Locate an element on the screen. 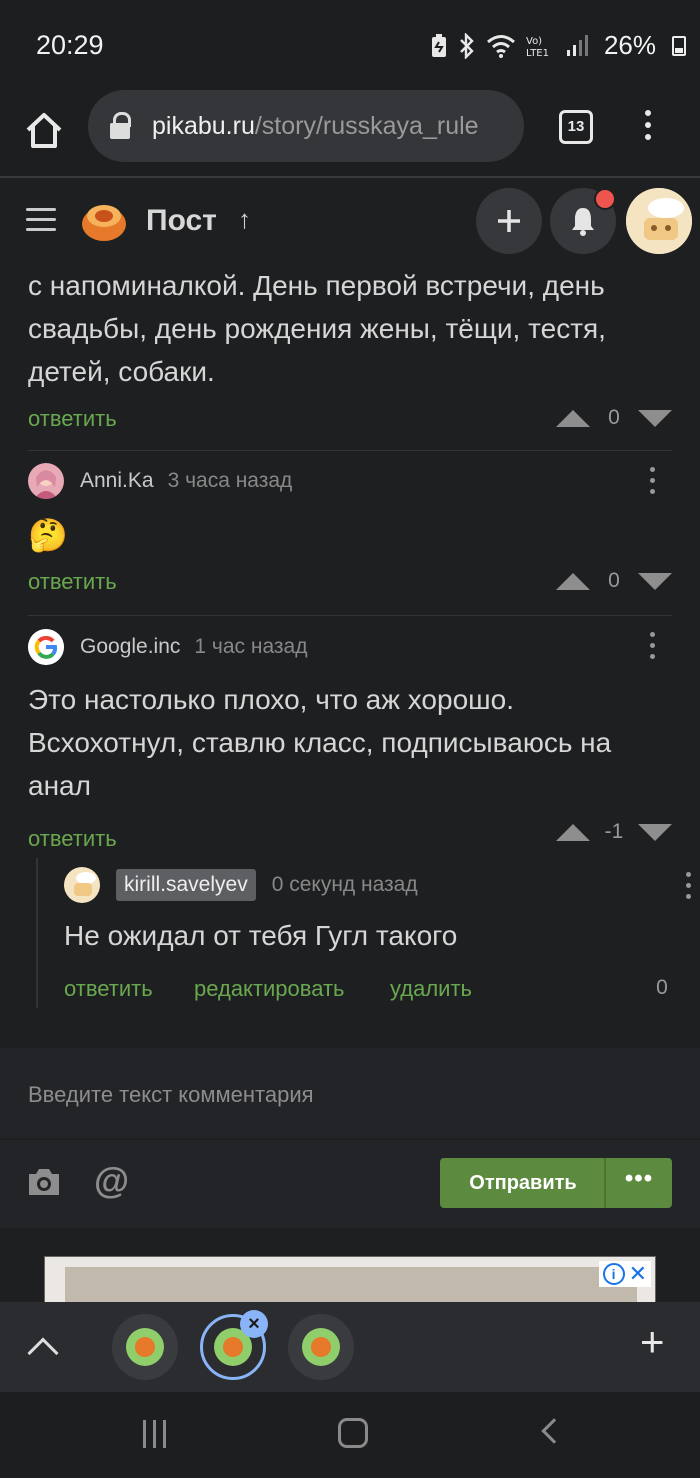 Image resolution: width=700 pixels, height=1478 pixels. status-icons: Vo) LTE1 is located at coordinates (509, 46).